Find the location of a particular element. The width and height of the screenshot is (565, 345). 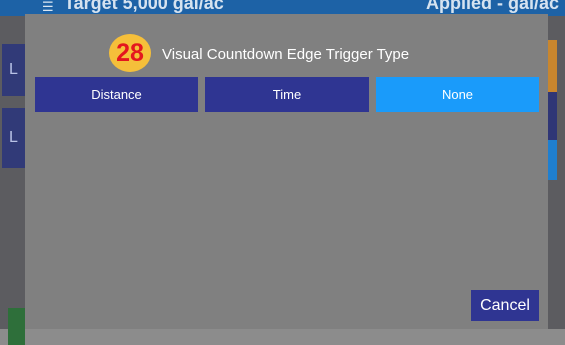

option-distance-button: Distance is located at coordinates (116, 94).